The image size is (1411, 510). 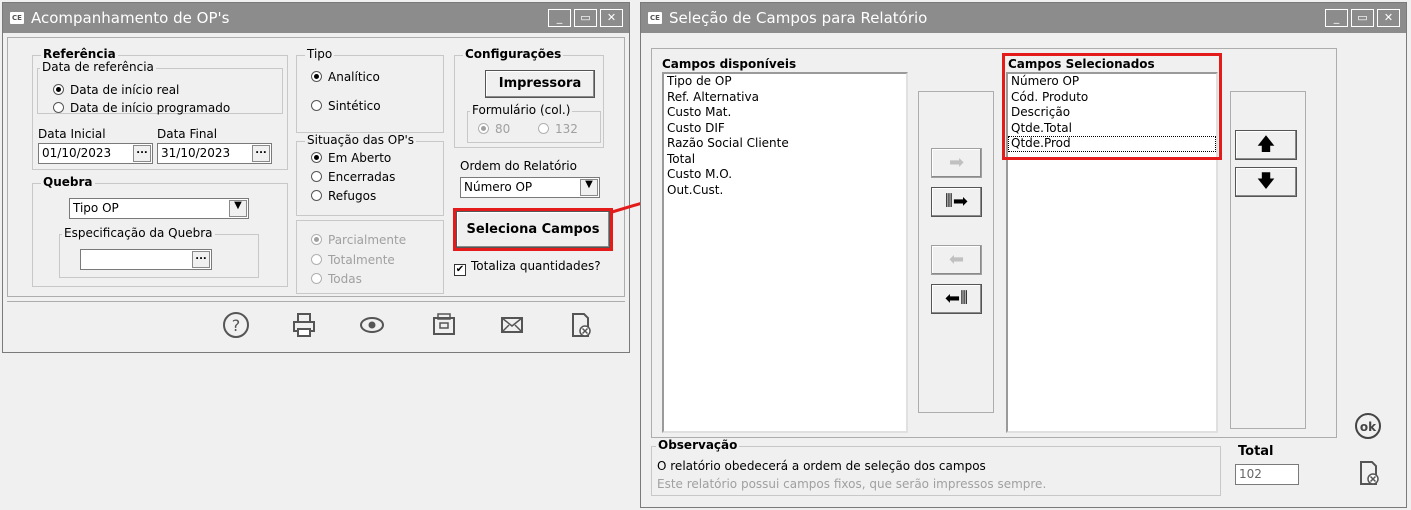 I want to click on formulario-title: Formulário (col.), so click(x=521, y=110).